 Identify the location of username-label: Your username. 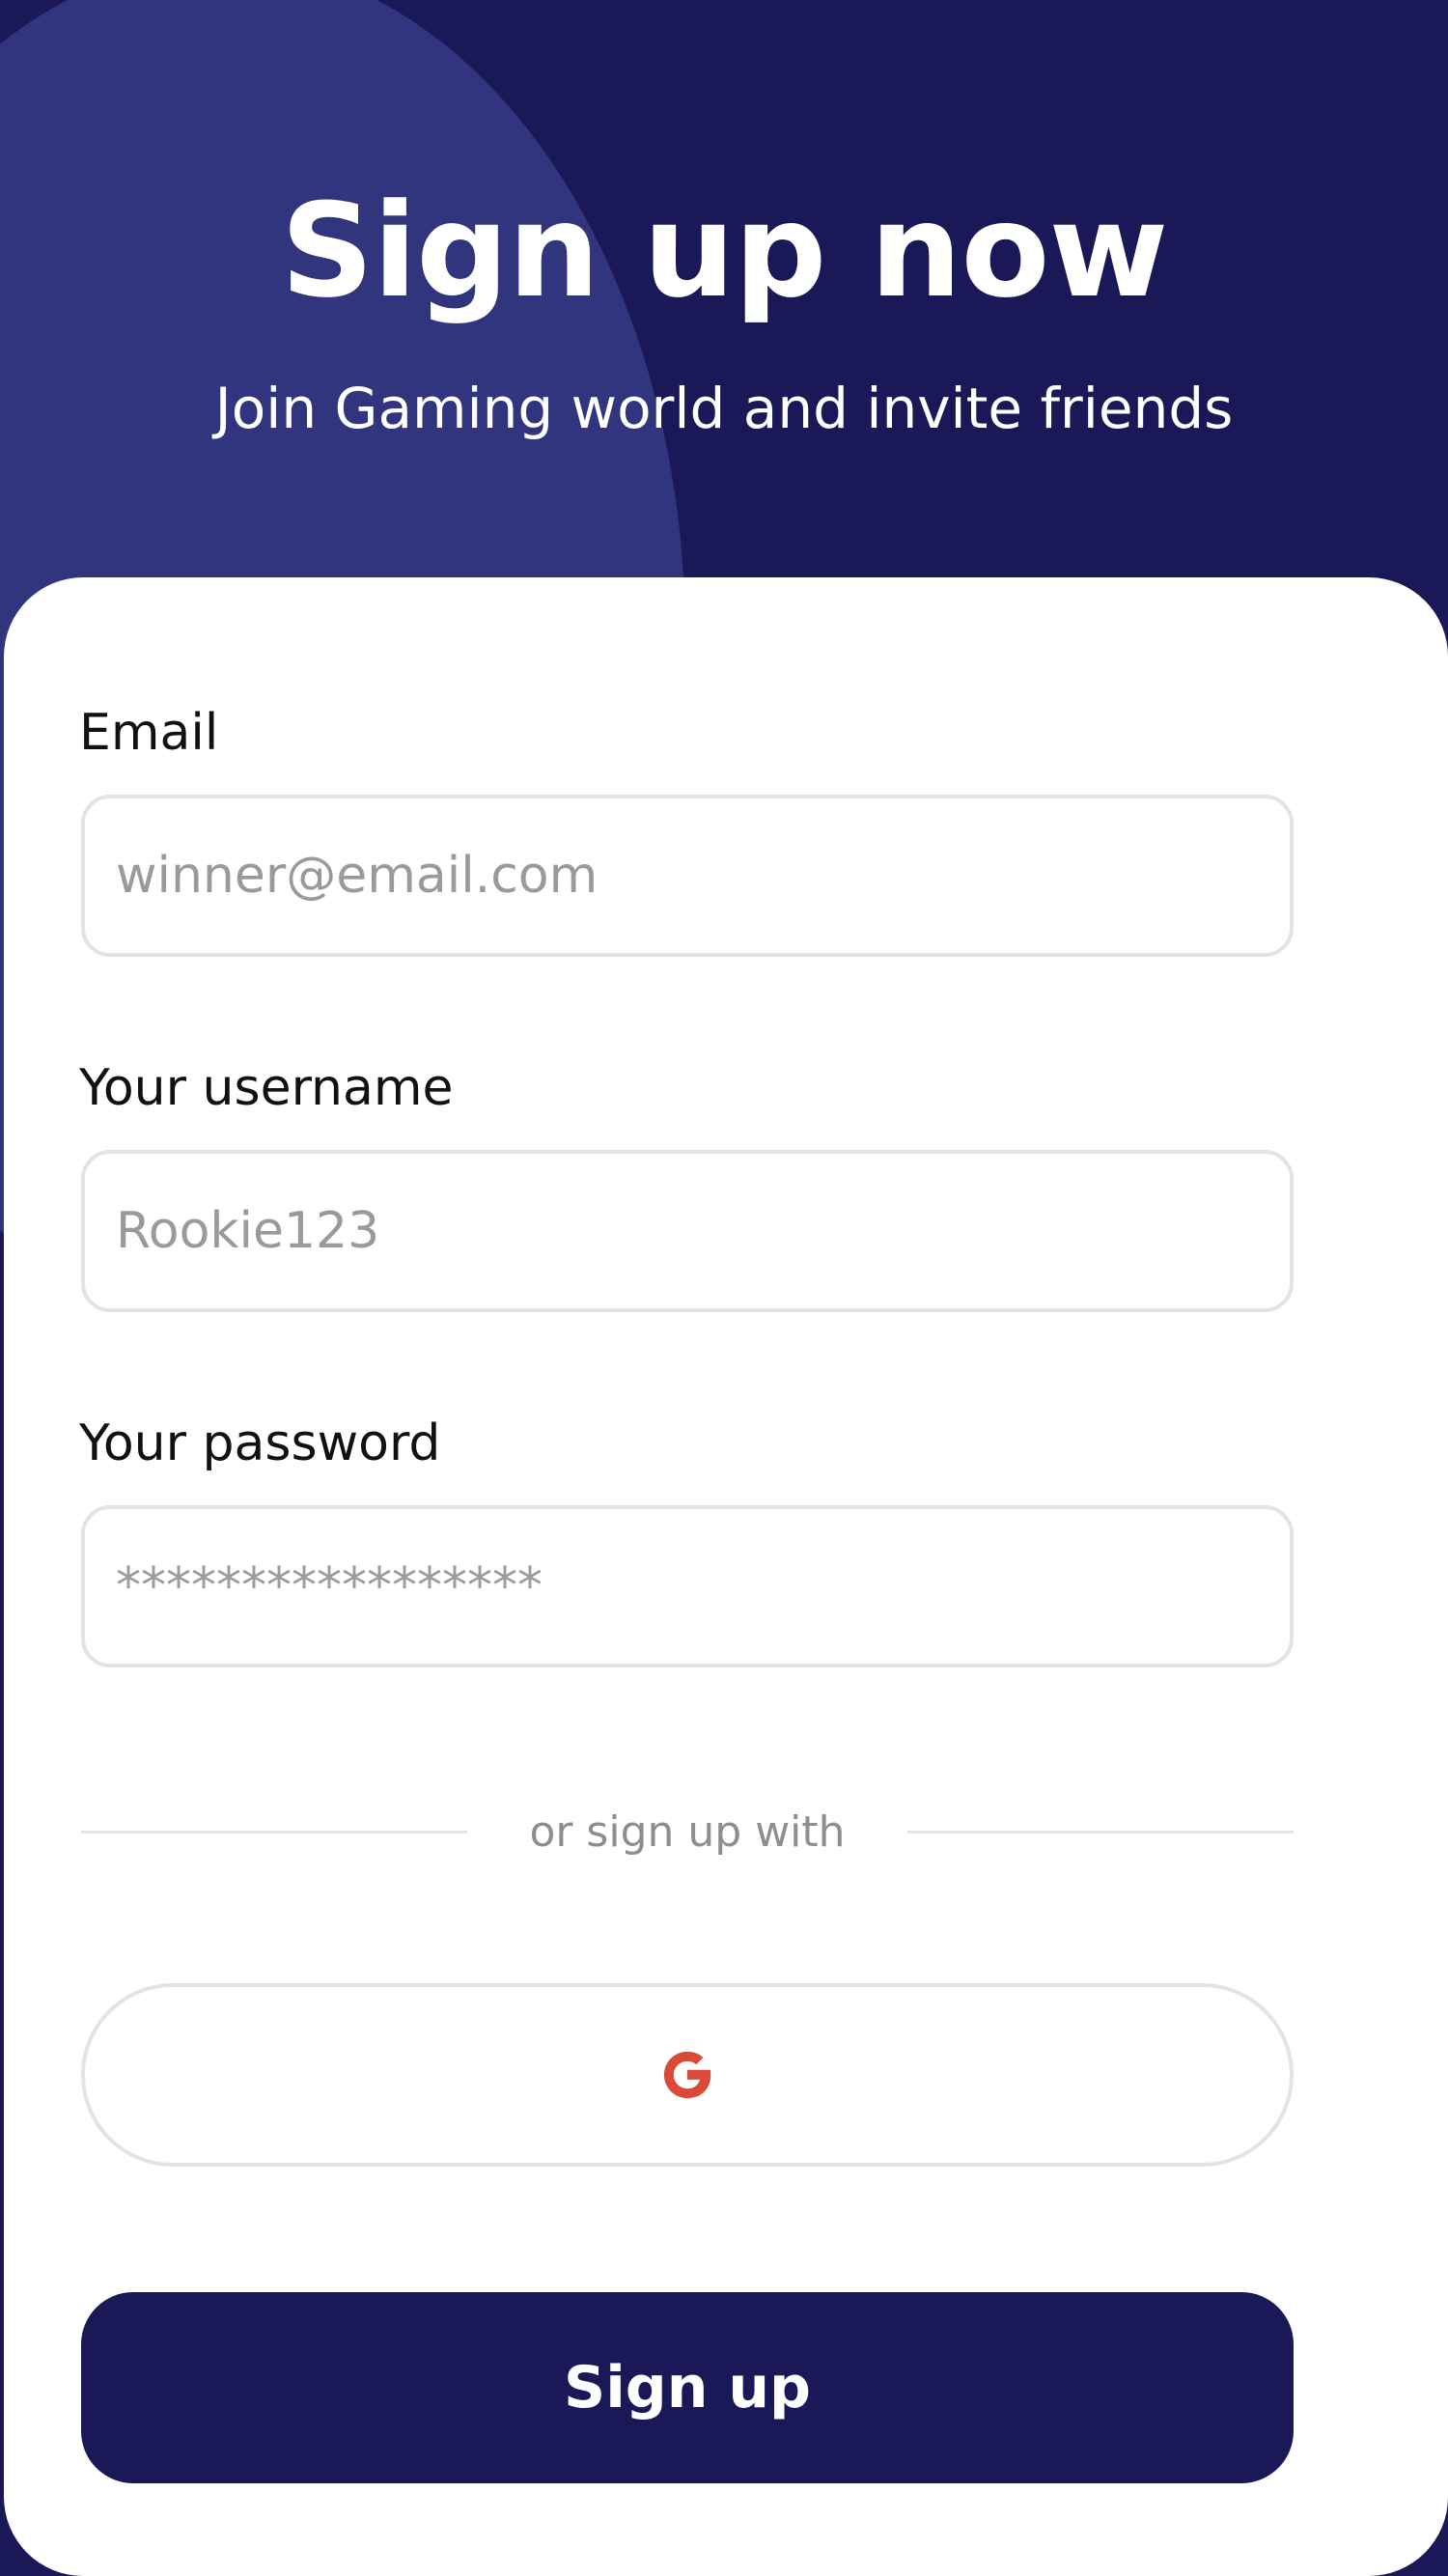
(266, 1088).